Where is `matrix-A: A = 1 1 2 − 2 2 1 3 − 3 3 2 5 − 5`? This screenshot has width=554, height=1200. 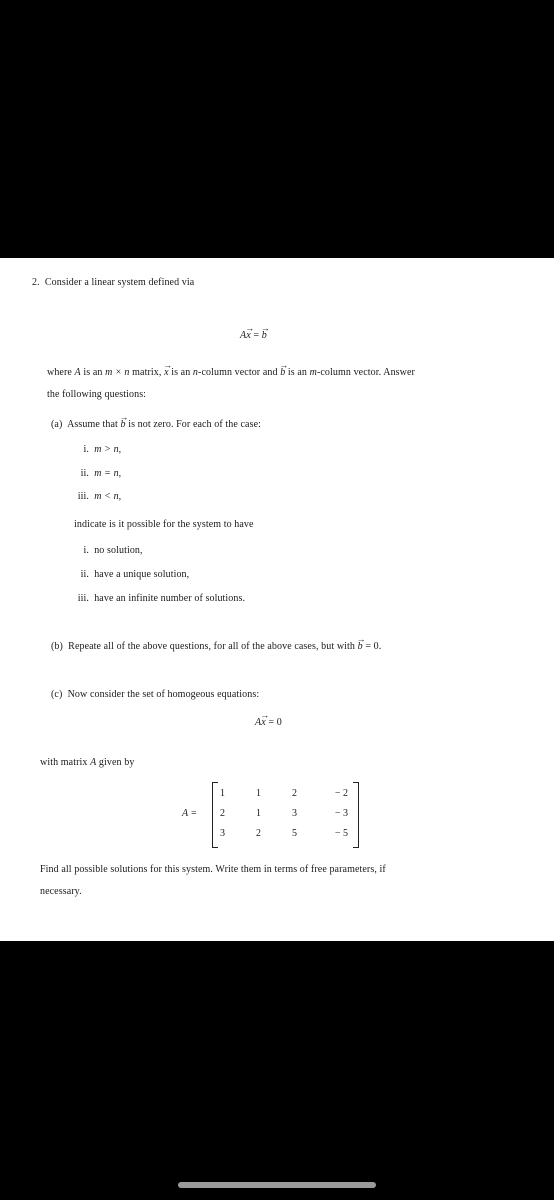 matrix-A: A = 1 1 2 − 2 2 1 3 − 3 3 2 5 − 5 is located at coordinates (275, 815).